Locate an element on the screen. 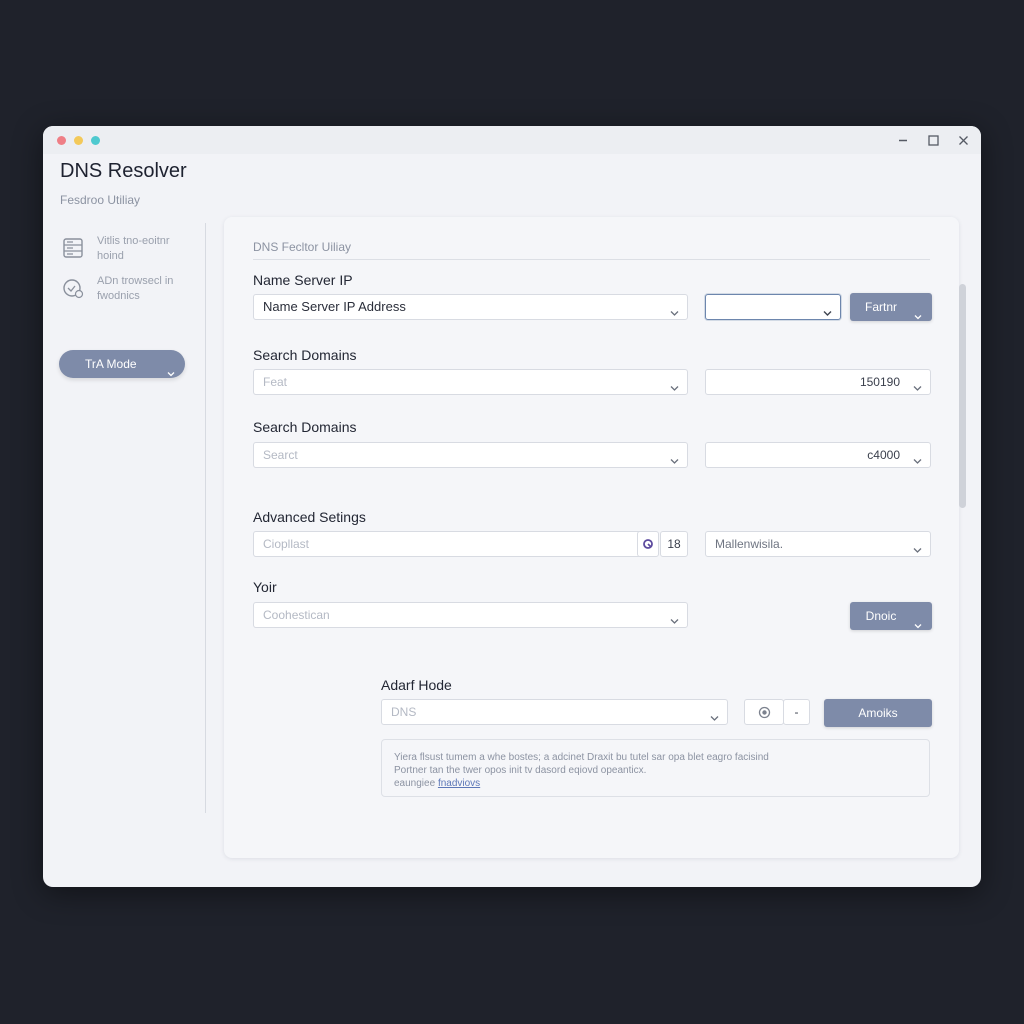  search-domains-value: c4000 is located at coordinates (883, 455).